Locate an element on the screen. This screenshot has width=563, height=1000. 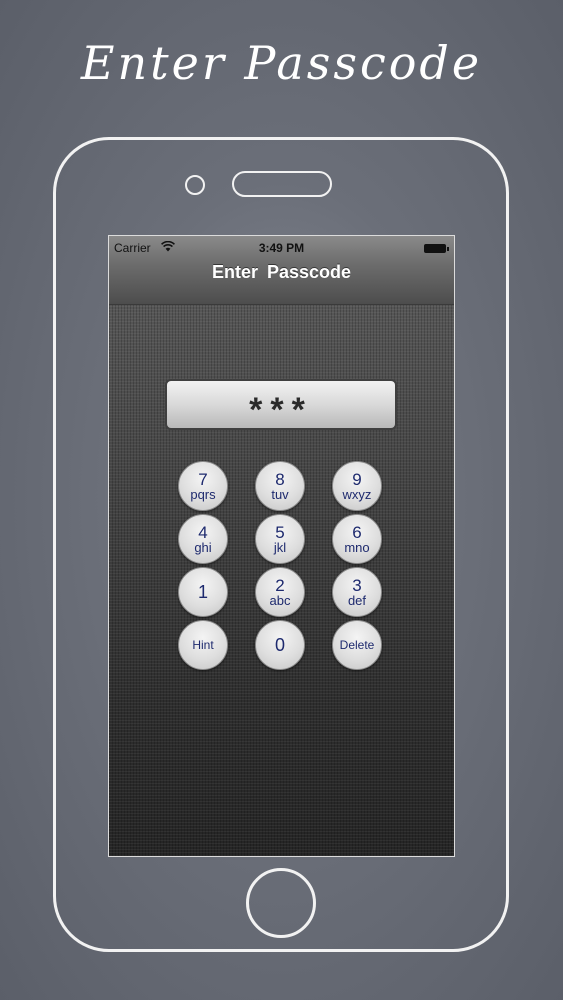
key-0-digit: 0 is located at coordinates (279, 644).